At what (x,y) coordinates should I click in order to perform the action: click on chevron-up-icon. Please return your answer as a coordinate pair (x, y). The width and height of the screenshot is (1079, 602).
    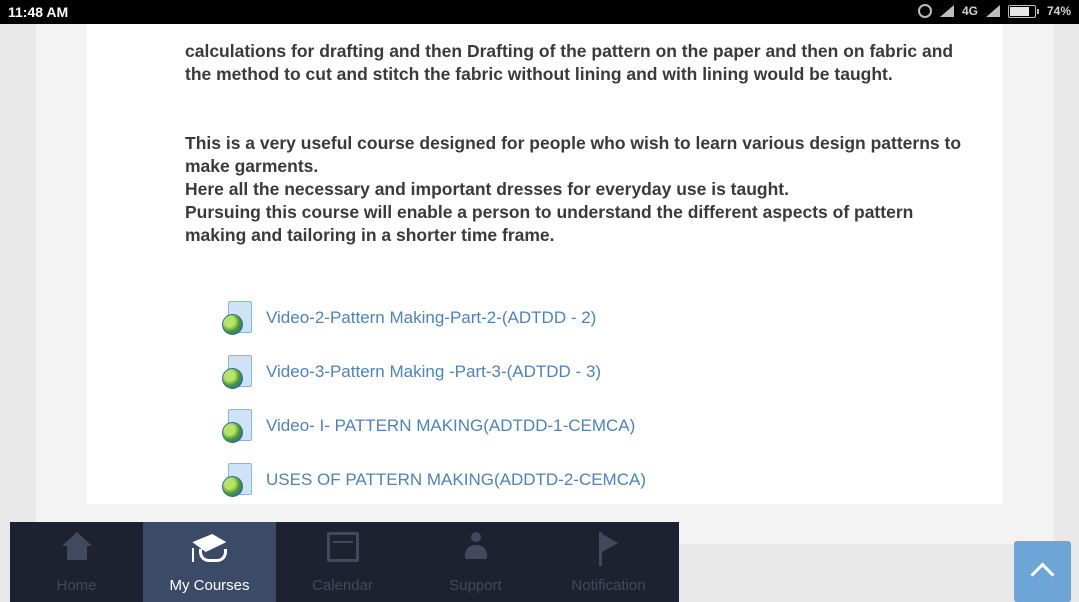
    Looking at the image, I should click on (1042, 574).